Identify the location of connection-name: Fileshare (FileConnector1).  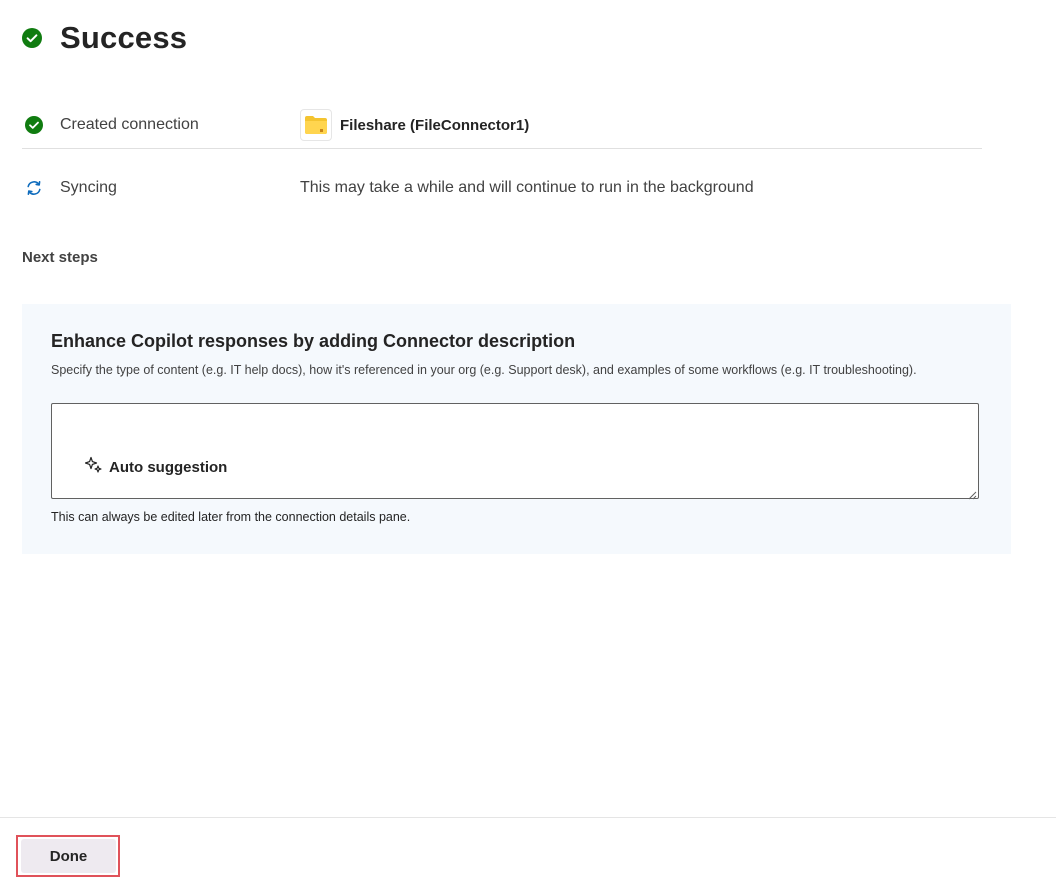
(435, 125).